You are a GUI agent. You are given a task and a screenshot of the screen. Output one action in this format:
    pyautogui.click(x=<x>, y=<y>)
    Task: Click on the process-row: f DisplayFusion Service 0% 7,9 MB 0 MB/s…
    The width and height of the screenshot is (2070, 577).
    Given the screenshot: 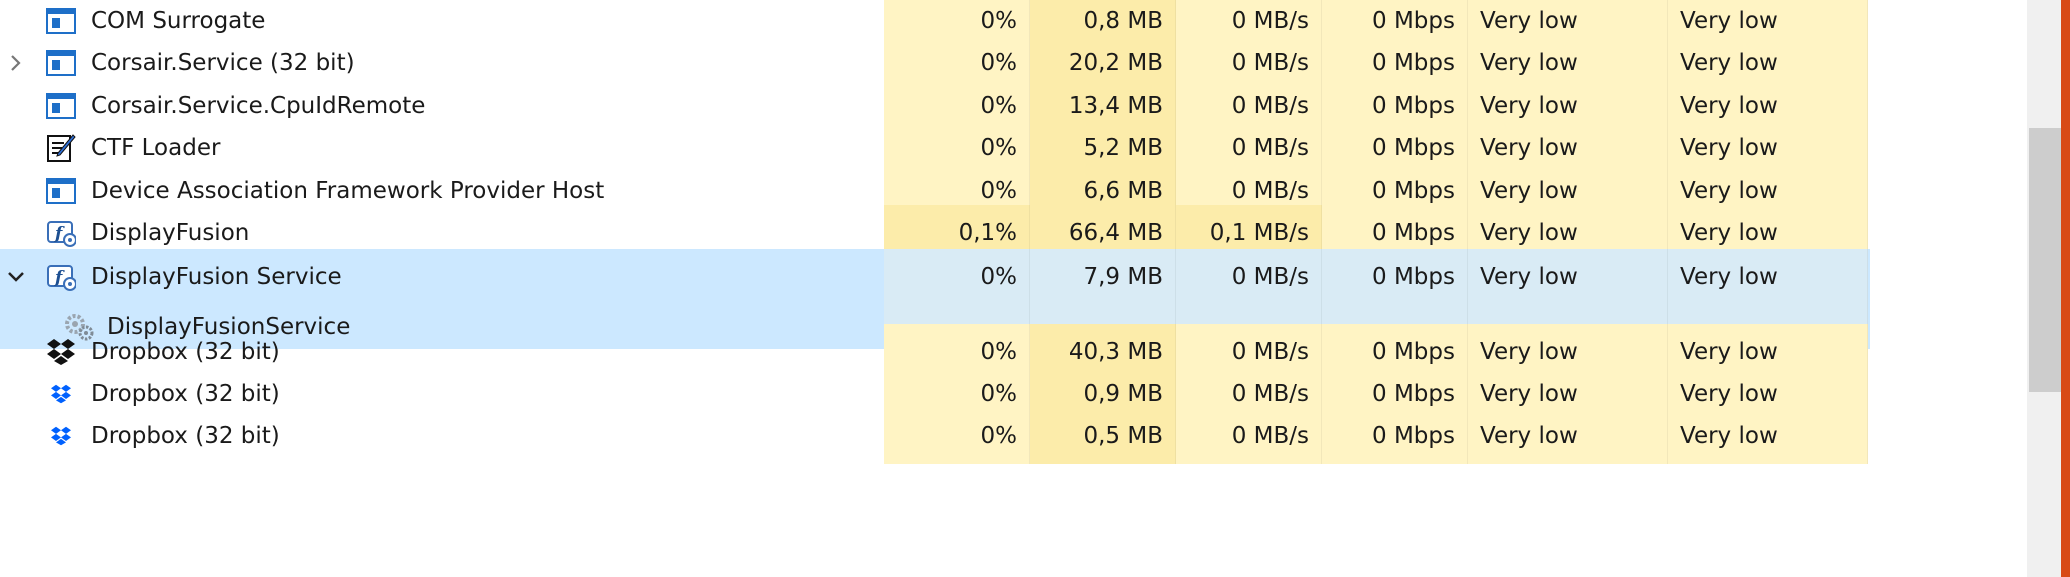 What is the action you would take?
    pyautogui.click(x=935, y=277)
    